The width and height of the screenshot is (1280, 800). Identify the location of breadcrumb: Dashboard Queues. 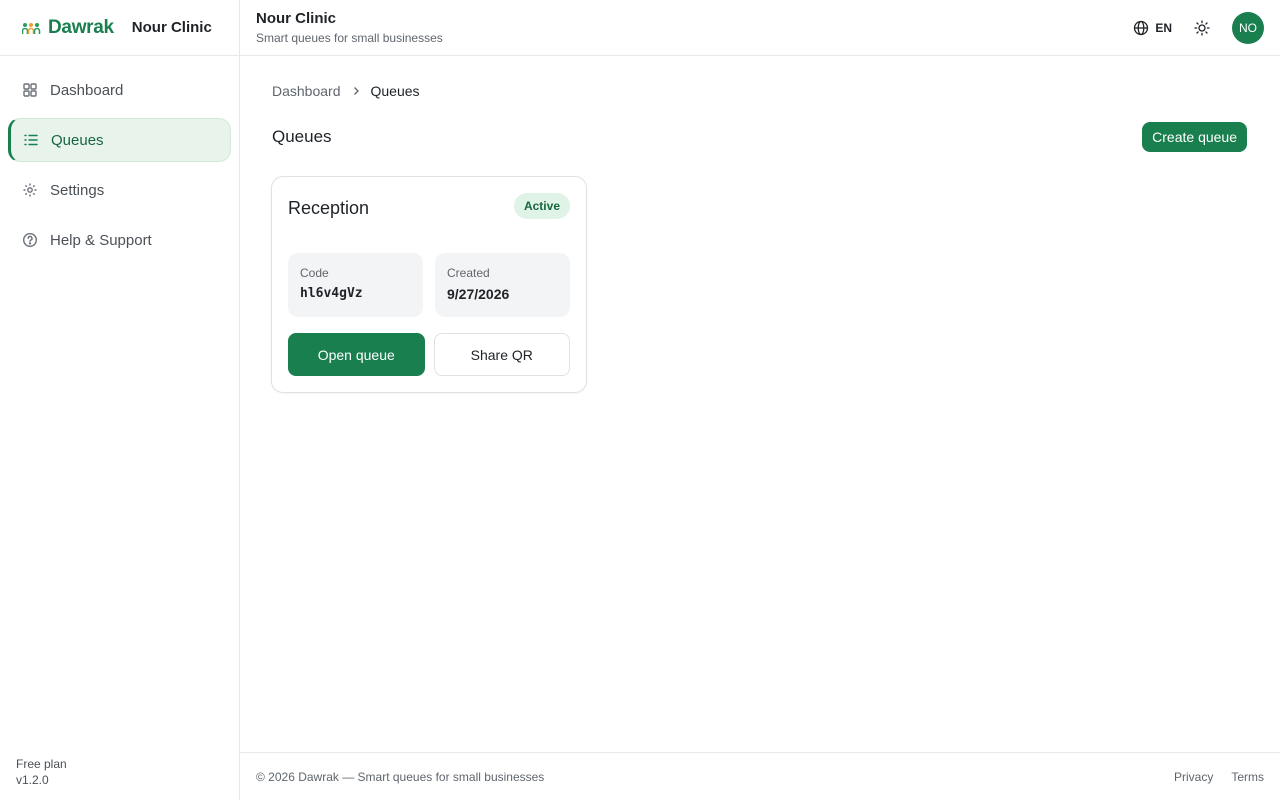
(760, 91).